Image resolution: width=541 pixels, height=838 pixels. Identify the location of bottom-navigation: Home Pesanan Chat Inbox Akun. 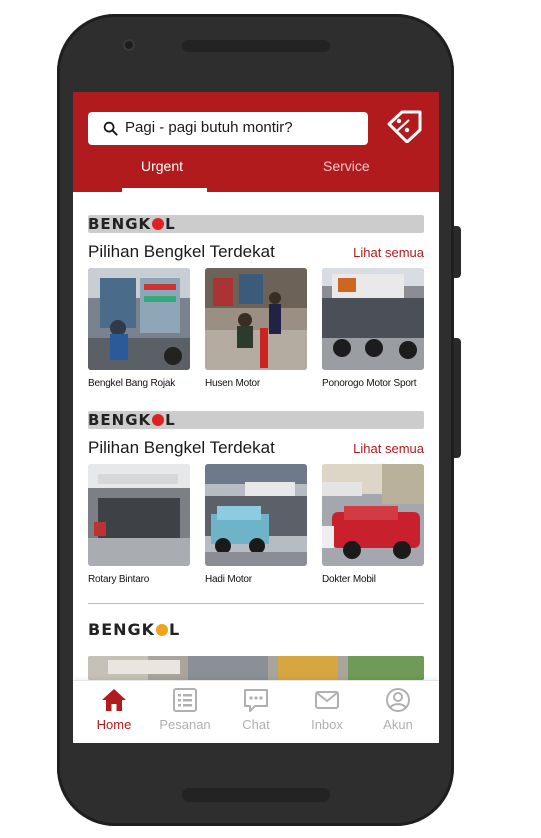
(256, 711).